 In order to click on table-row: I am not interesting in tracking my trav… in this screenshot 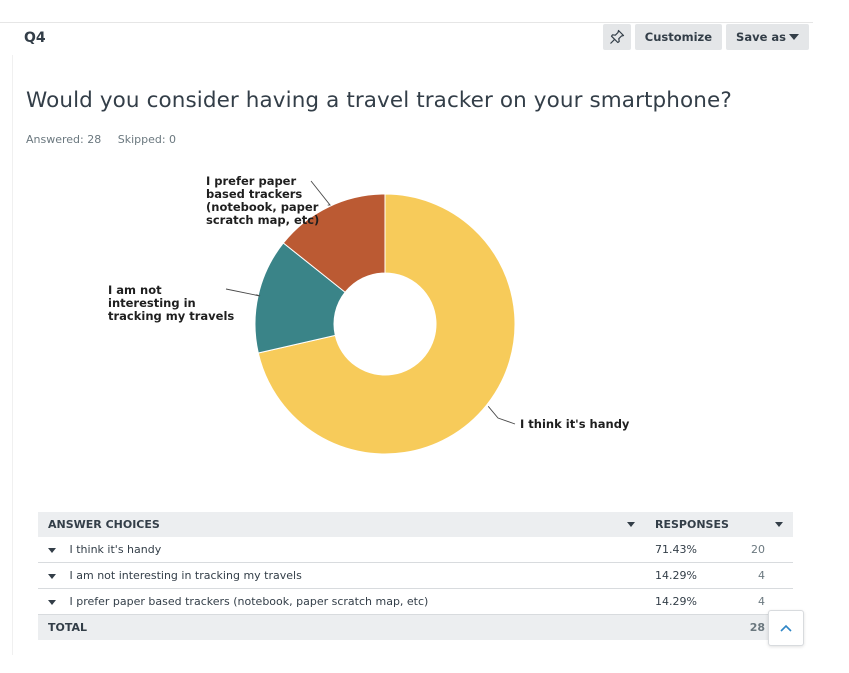, I will do `click(415, 575)`.